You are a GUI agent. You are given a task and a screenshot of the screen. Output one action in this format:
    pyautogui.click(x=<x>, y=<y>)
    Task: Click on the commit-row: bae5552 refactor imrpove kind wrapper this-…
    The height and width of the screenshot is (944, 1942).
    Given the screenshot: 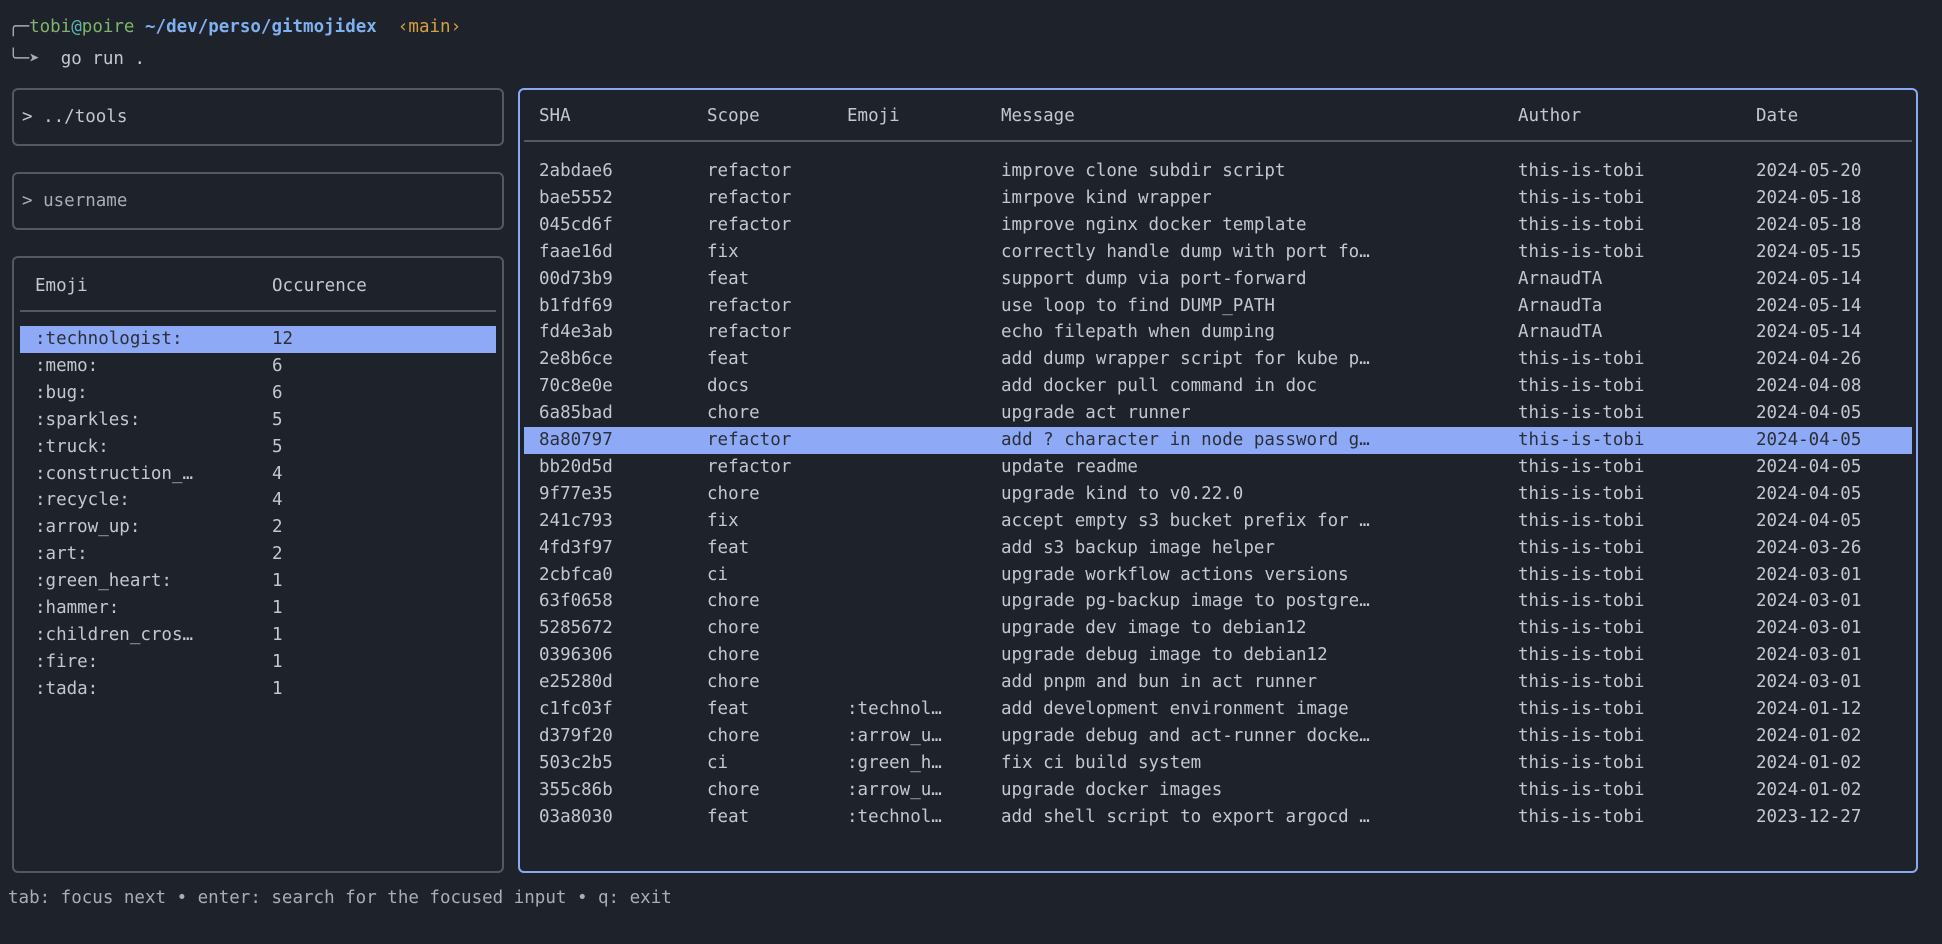 What is the action you would take?
    pyautogui.click(x=1218, y=198)
    